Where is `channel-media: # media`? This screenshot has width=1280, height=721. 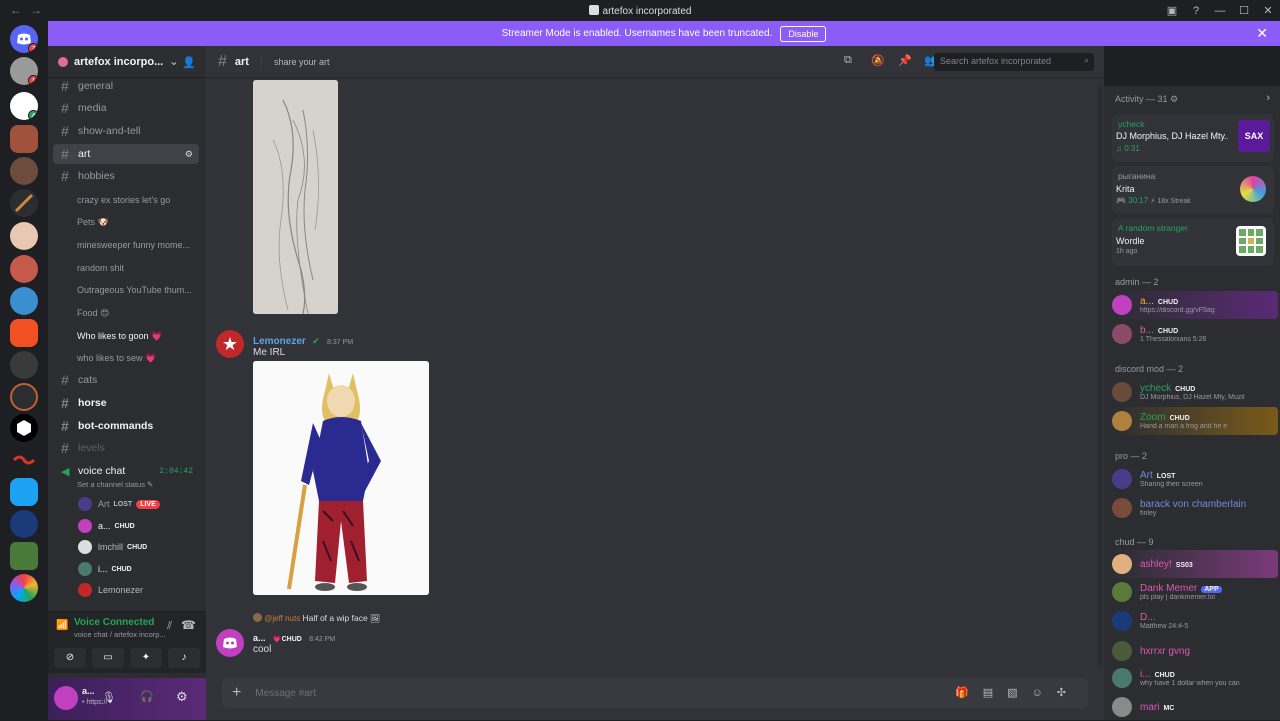
channel-media: # media is located at coordinates (126, 108).